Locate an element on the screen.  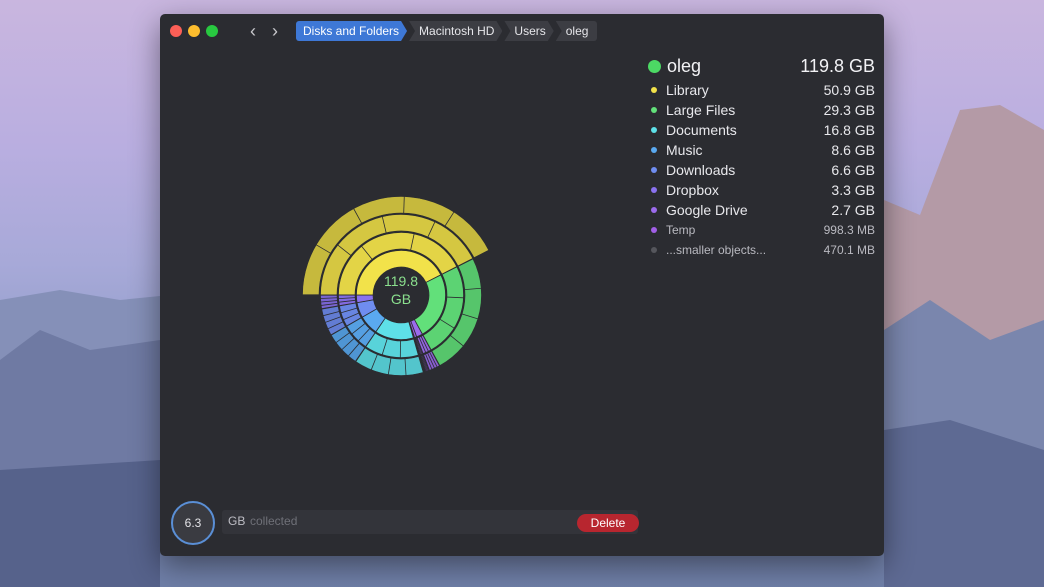
collector-bar: 6.3 GB collected Delete is located at coordinates (522, 527).